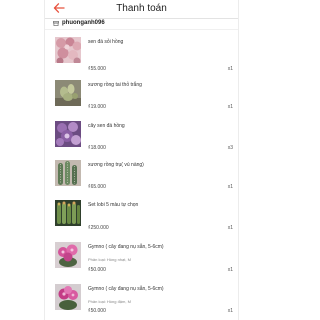 This screenshot has height=320, width=320. Describe the element at coordinates (230, 148) in the screenshot. I see `product-quantity: x3` at that location.